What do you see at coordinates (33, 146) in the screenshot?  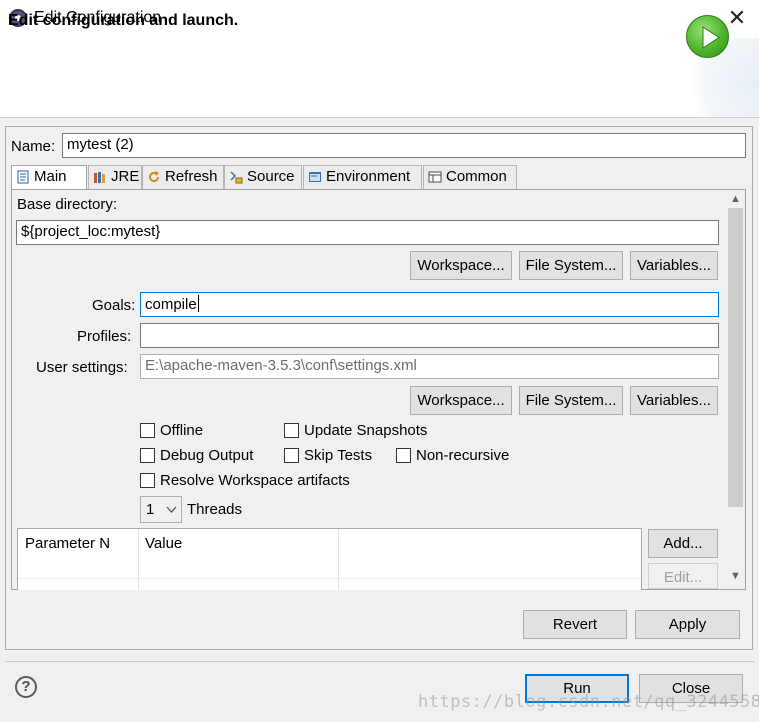 I see `name-label: Name:` at bounding box center [33, 146].